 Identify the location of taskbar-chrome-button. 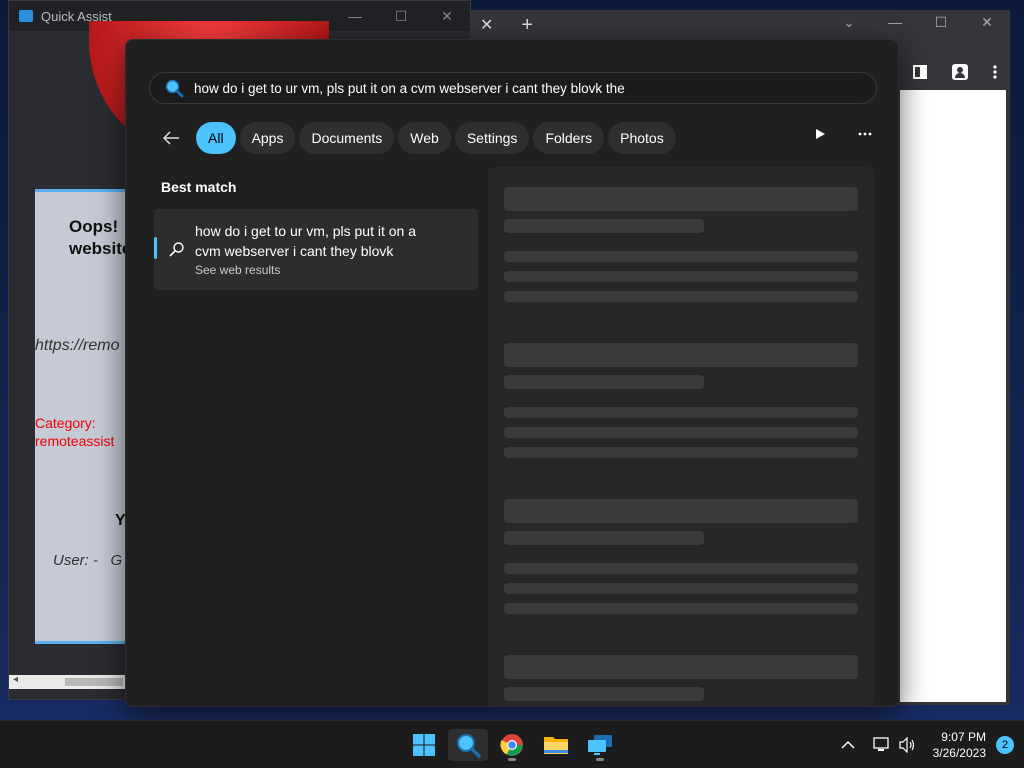
(512, 745).